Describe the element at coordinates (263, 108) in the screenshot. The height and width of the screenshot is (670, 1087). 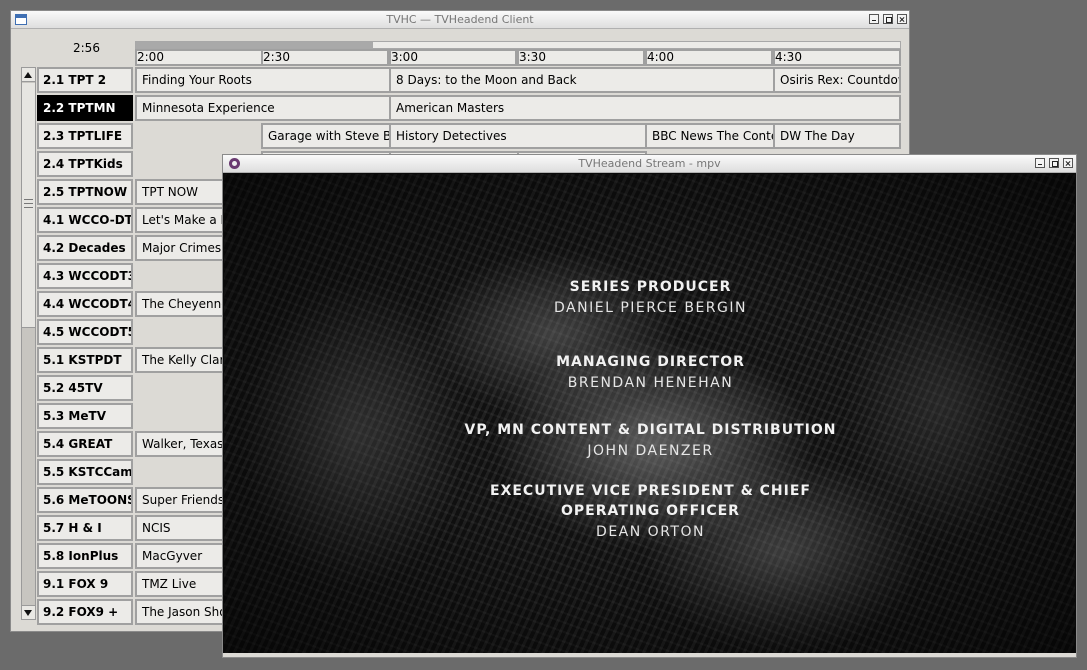
I see `program-cell: Minnesota Experience` at that location.